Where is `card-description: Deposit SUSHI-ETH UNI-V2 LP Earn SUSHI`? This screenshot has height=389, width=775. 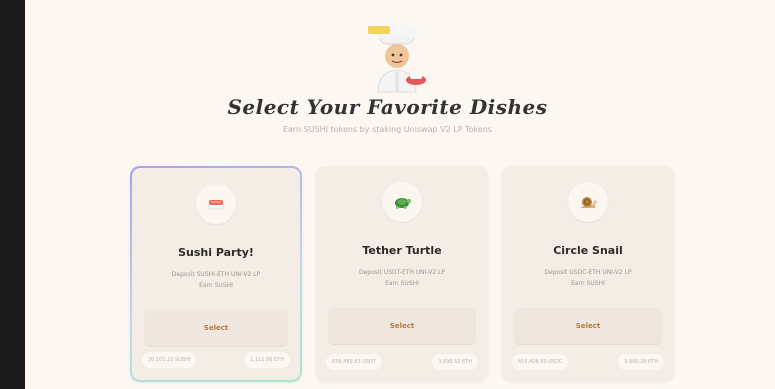
card-description: Deposit SUSHI-ETH UNI-V2 LP Earn SUSHI is located at coordinates (216, 280).